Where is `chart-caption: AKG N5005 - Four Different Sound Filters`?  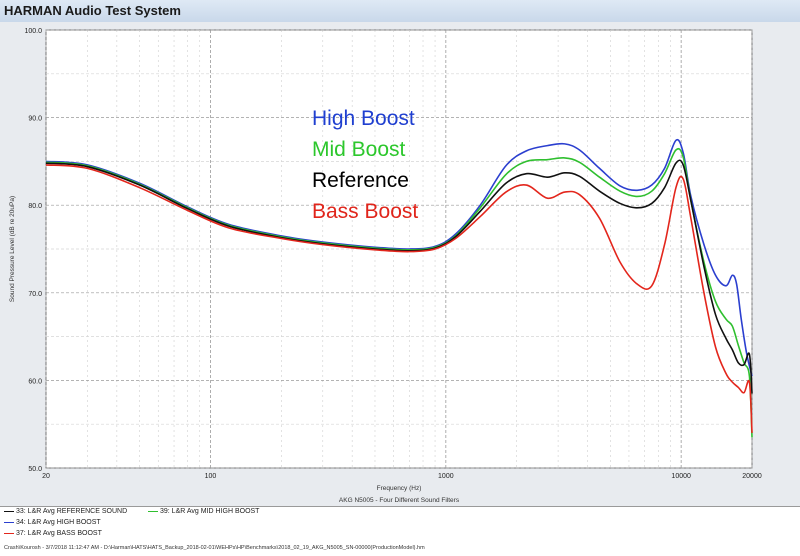
chart-caption: AKG N5005 - Four Different Sound Filters is located at coordinates (399, 500).